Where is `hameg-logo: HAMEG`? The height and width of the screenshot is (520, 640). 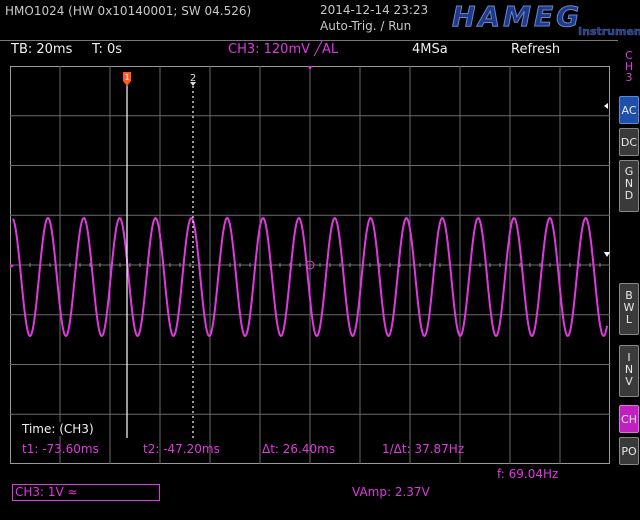 hameg-logo: HAMEG is located at coordinates (517, 17).